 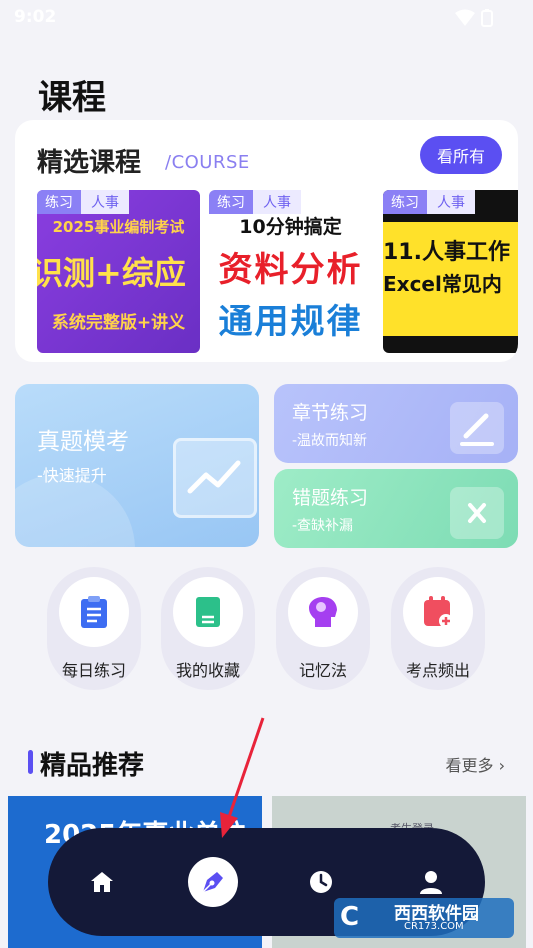 What do you see at coordinates (111, 273) in the screenshot?
I see `course-thumb-line: 识测+综应` at bounding box center [111, 273].